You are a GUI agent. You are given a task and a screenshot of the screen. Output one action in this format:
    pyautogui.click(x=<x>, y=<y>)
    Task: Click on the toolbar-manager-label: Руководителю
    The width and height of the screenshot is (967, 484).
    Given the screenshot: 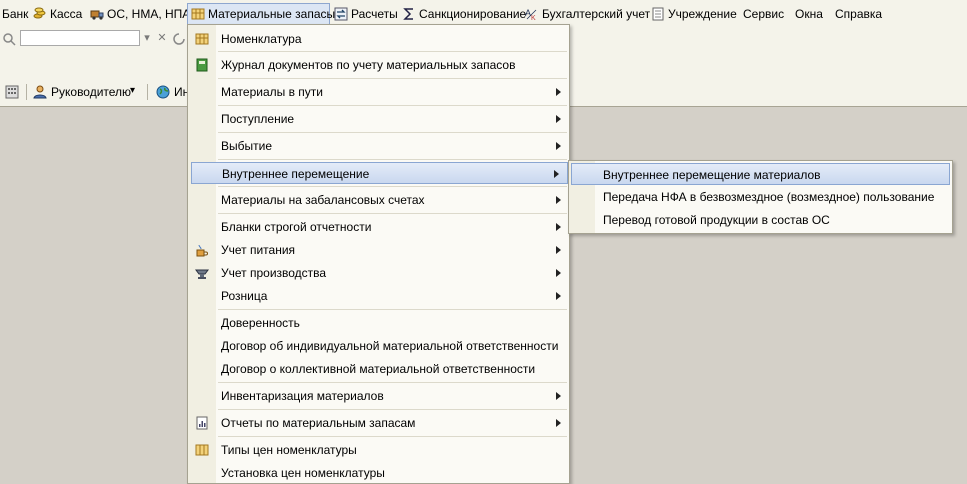 What is the action you would take?
    pyautogui.click(x=91, y=92)
    